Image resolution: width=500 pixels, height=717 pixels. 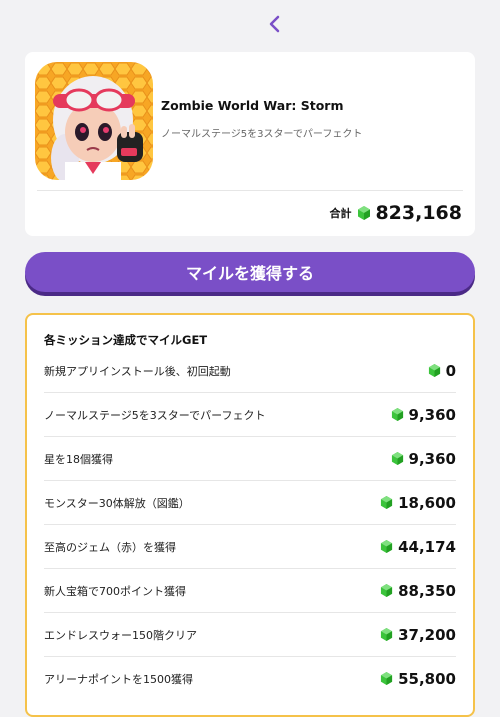 I want to click on mission-reward: 88,350, so click(x=418, y=591).